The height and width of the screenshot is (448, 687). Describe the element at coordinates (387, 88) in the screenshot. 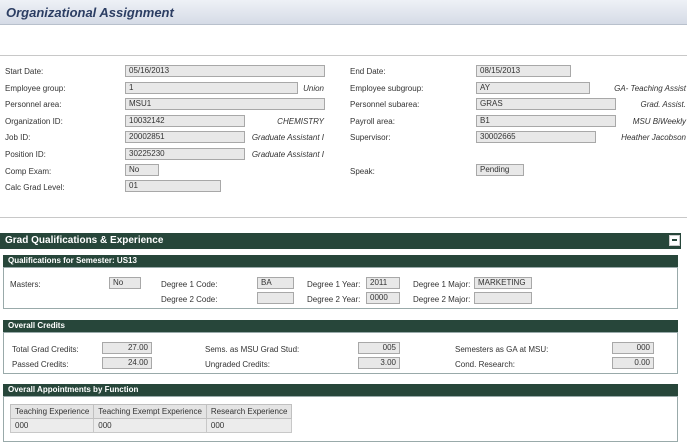

I see `employee-subgroup-label: Employee subgroup:` at that location.